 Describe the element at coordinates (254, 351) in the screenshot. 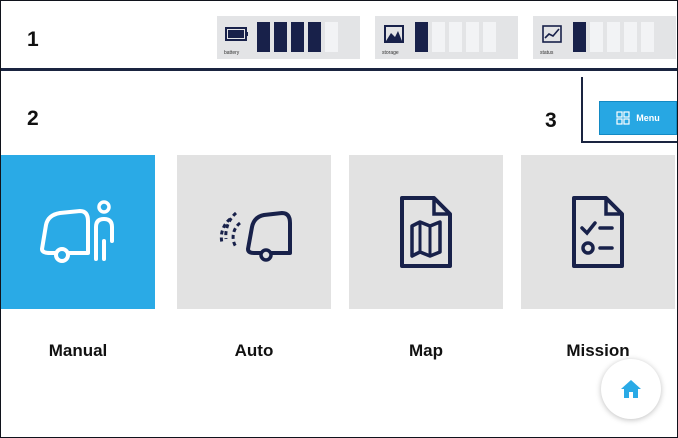

I see `tile-auto-label: Auto` at that location.